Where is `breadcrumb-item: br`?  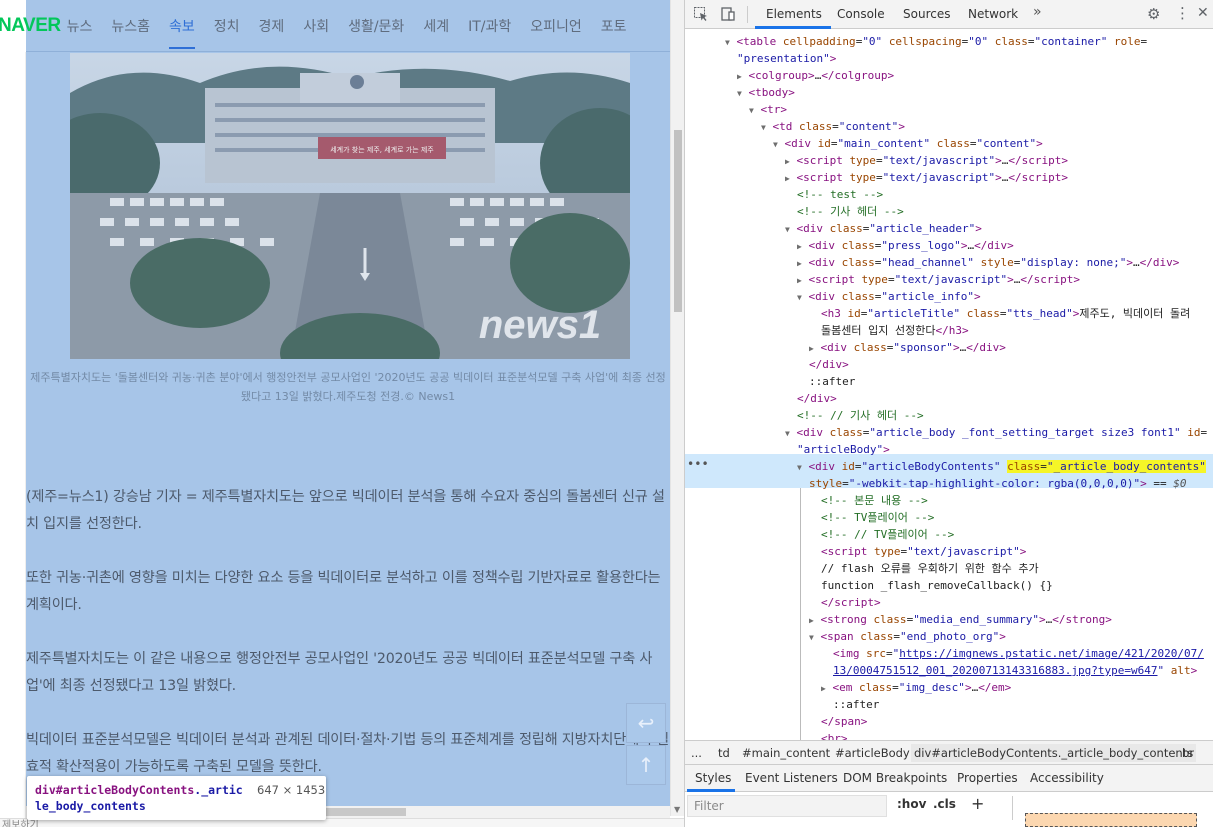 breadcrumb-item: br is located at coordinates (1188, 753).